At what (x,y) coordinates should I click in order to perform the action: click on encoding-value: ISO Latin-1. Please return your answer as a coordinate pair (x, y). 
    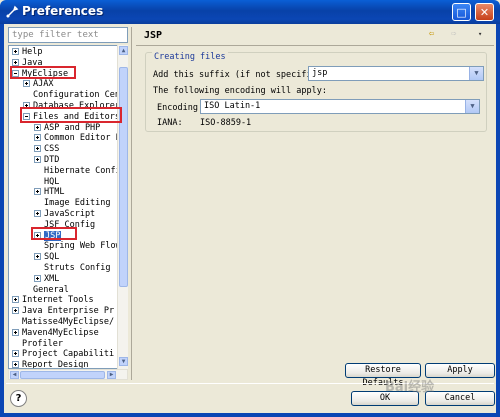
    Looking at the image, I should click on (232, 106).